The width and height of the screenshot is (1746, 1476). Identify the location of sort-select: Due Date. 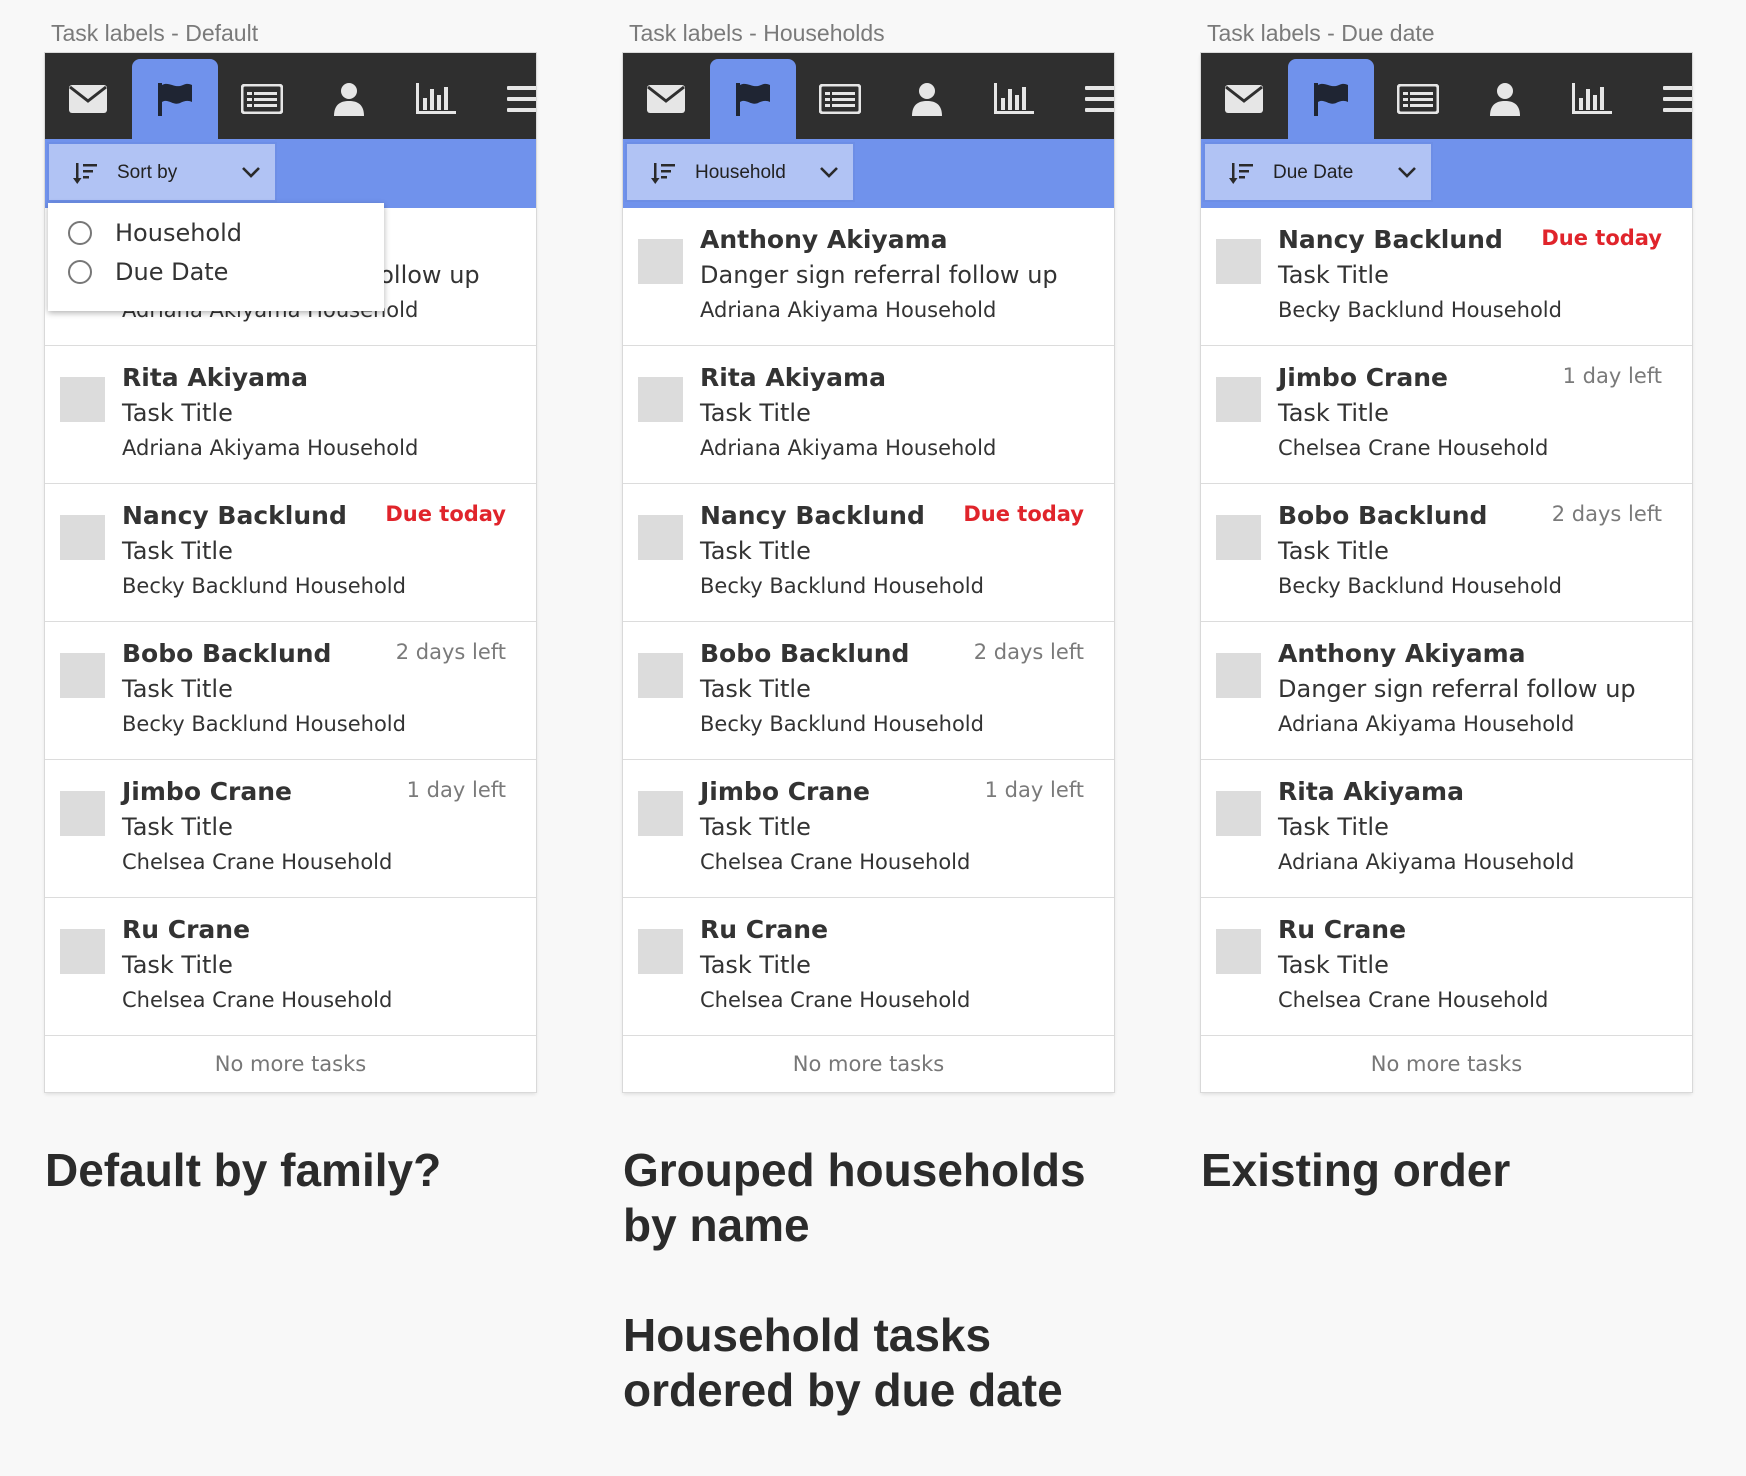
(1318, 172).